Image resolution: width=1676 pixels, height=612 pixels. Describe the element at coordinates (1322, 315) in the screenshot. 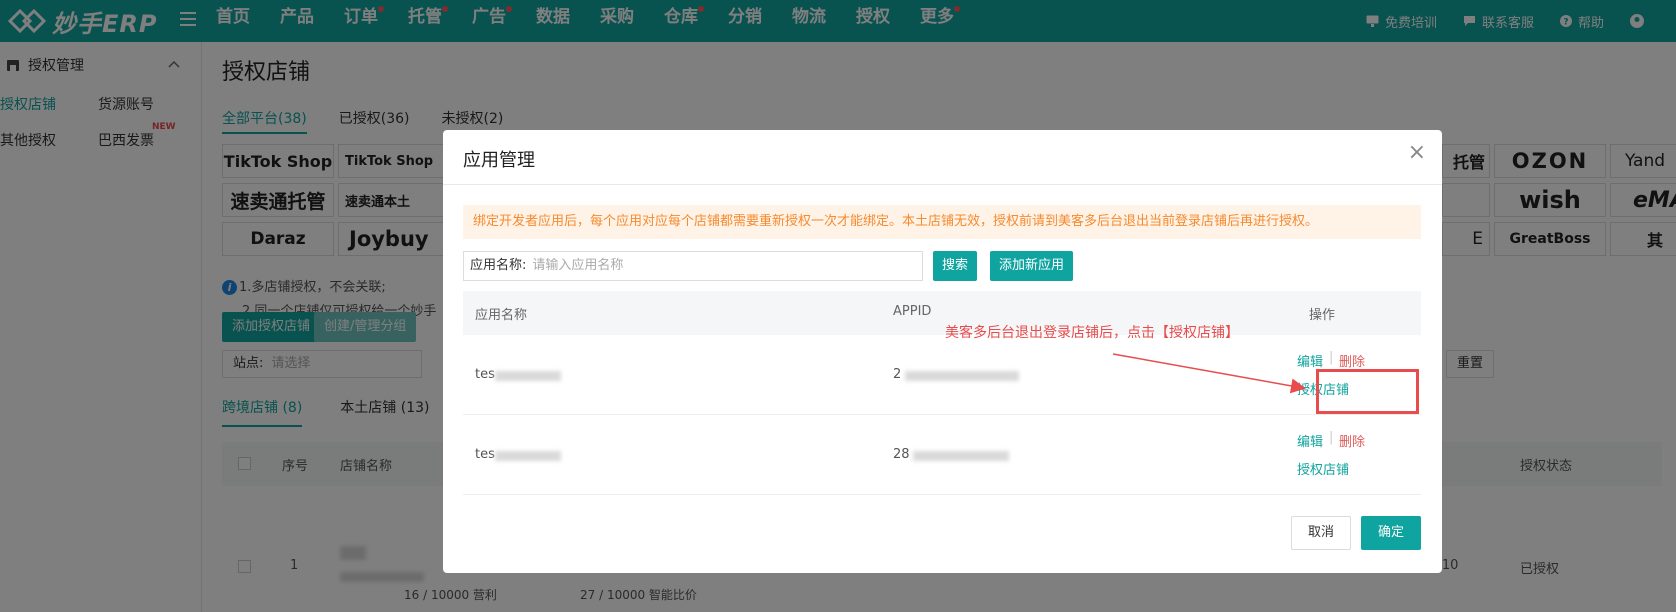

I see `column-actions: 操作` at that location.